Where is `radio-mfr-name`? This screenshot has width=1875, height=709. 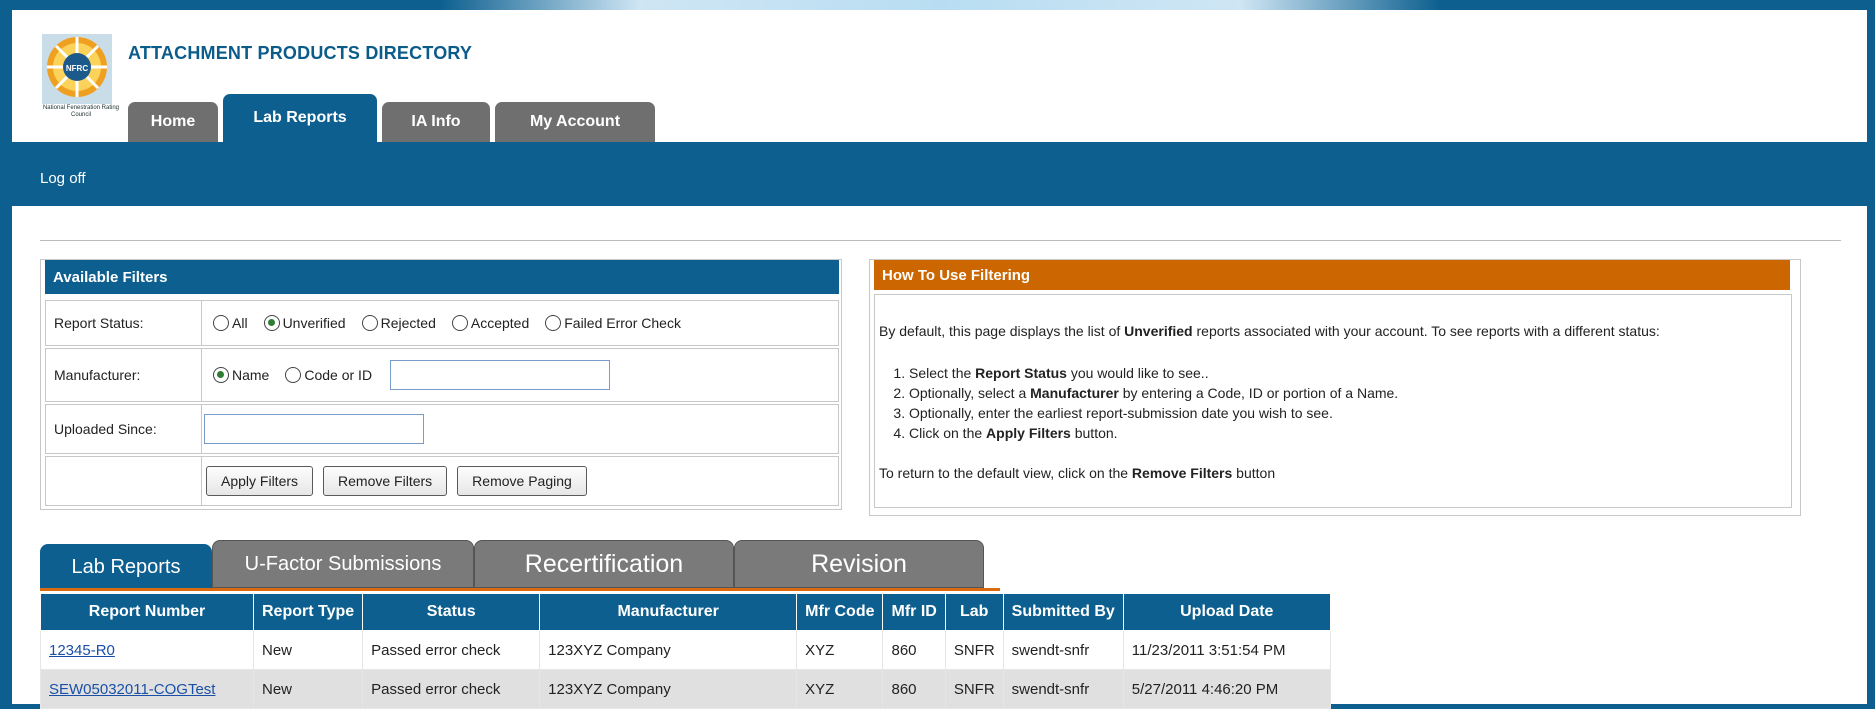 radio-mfr-name is located at coordinates (221, 375).